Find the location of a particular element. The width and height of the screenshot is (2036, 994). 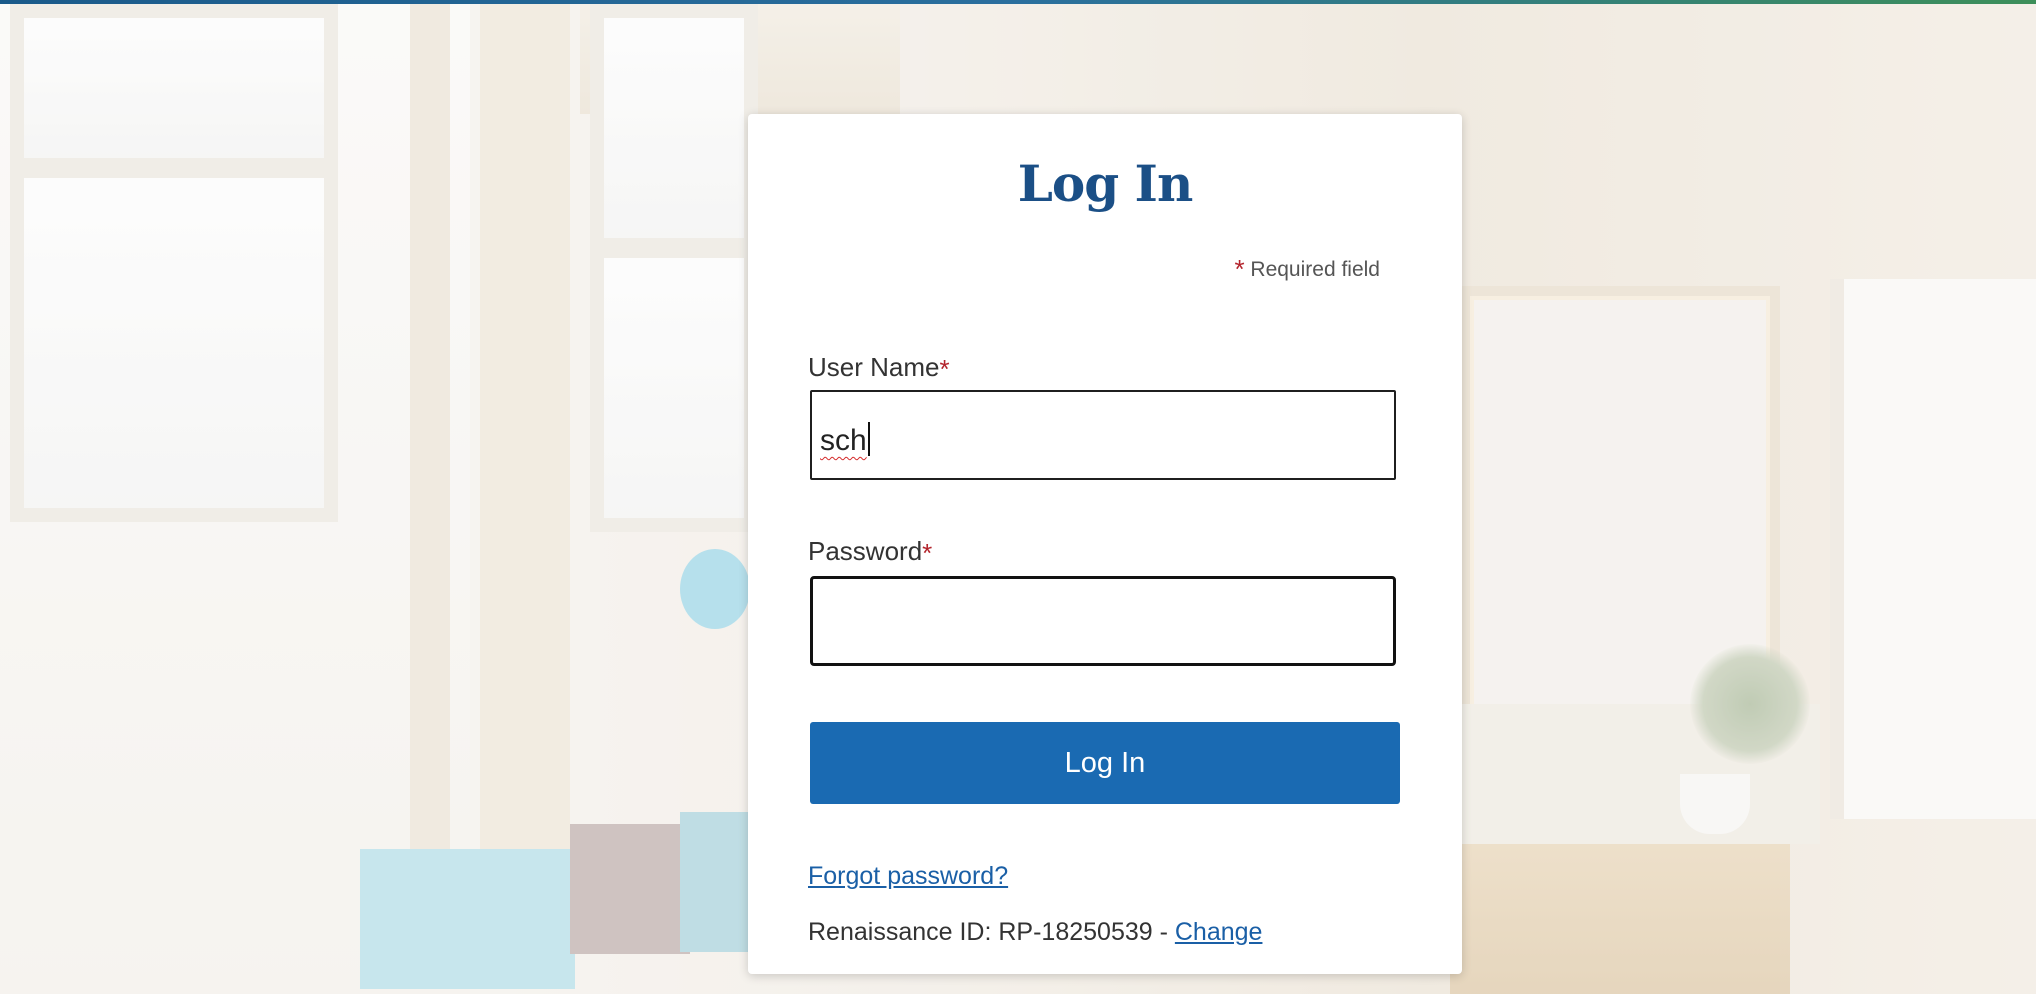

renaissance-id-row: Renaissance ID: RP-18250539 - Change is located at coordinates (1035, 932).